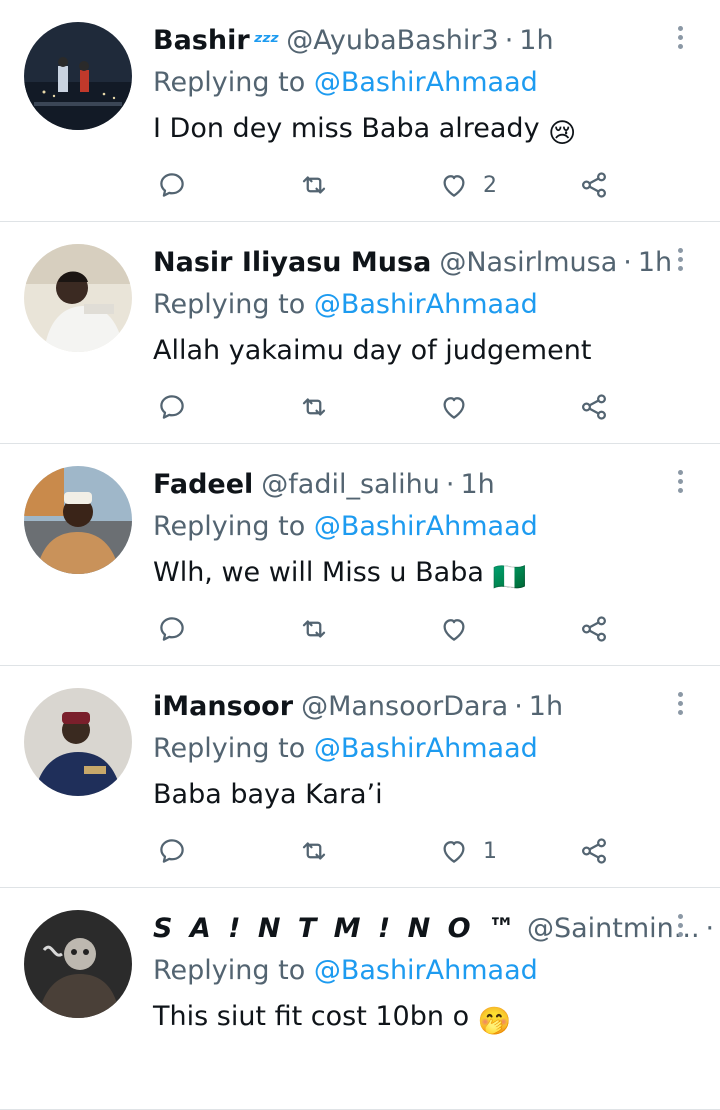 This screenshot has width=720, height=1110. I want to click on face-with-hand-over-mouth-emoji: 🤭, so click(494, 1021).